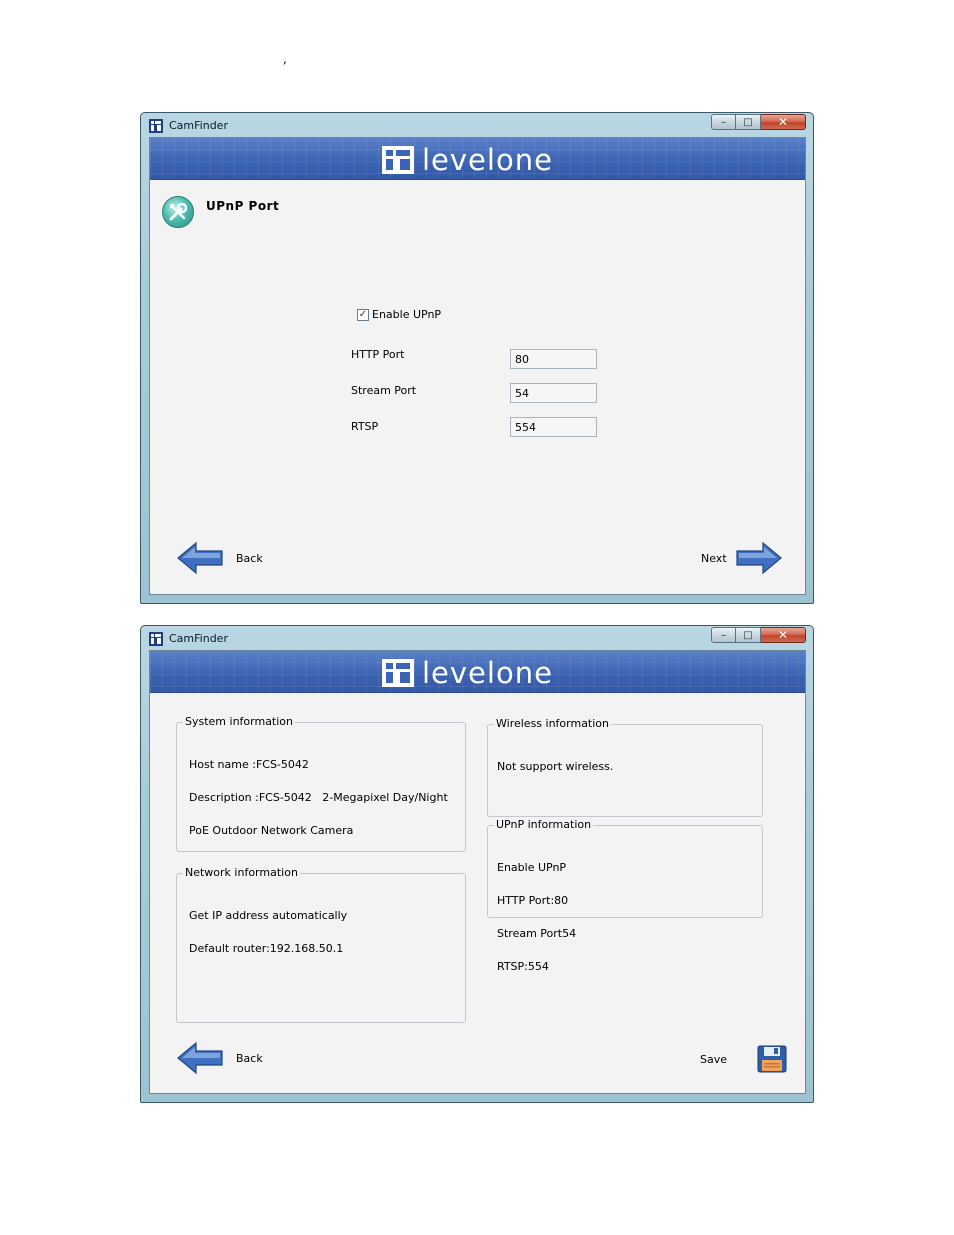 This screenshot has width=954, height=1235. I want to click on floppy-disk-icon, so click(772, 1059).